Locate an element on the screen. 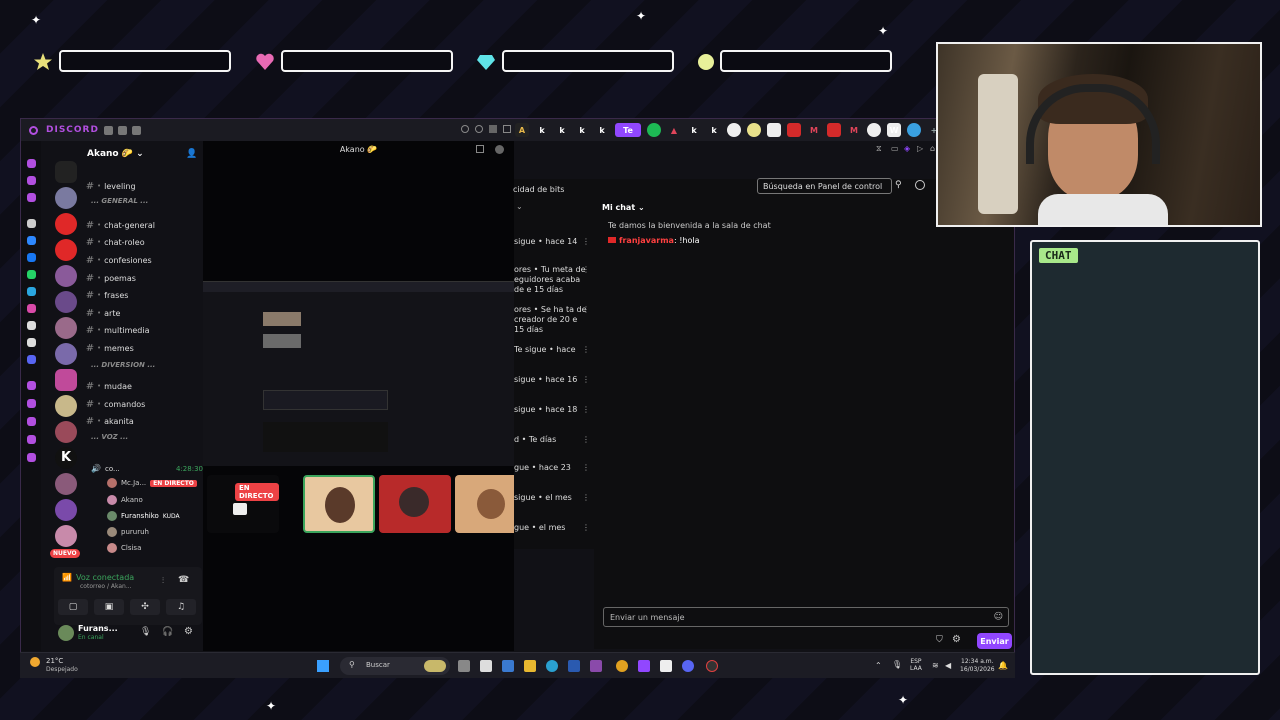 The width and height of the screenshot is (1280, 720). chat-header: Mi chat ⌄ is located at coordinates (623, 207).